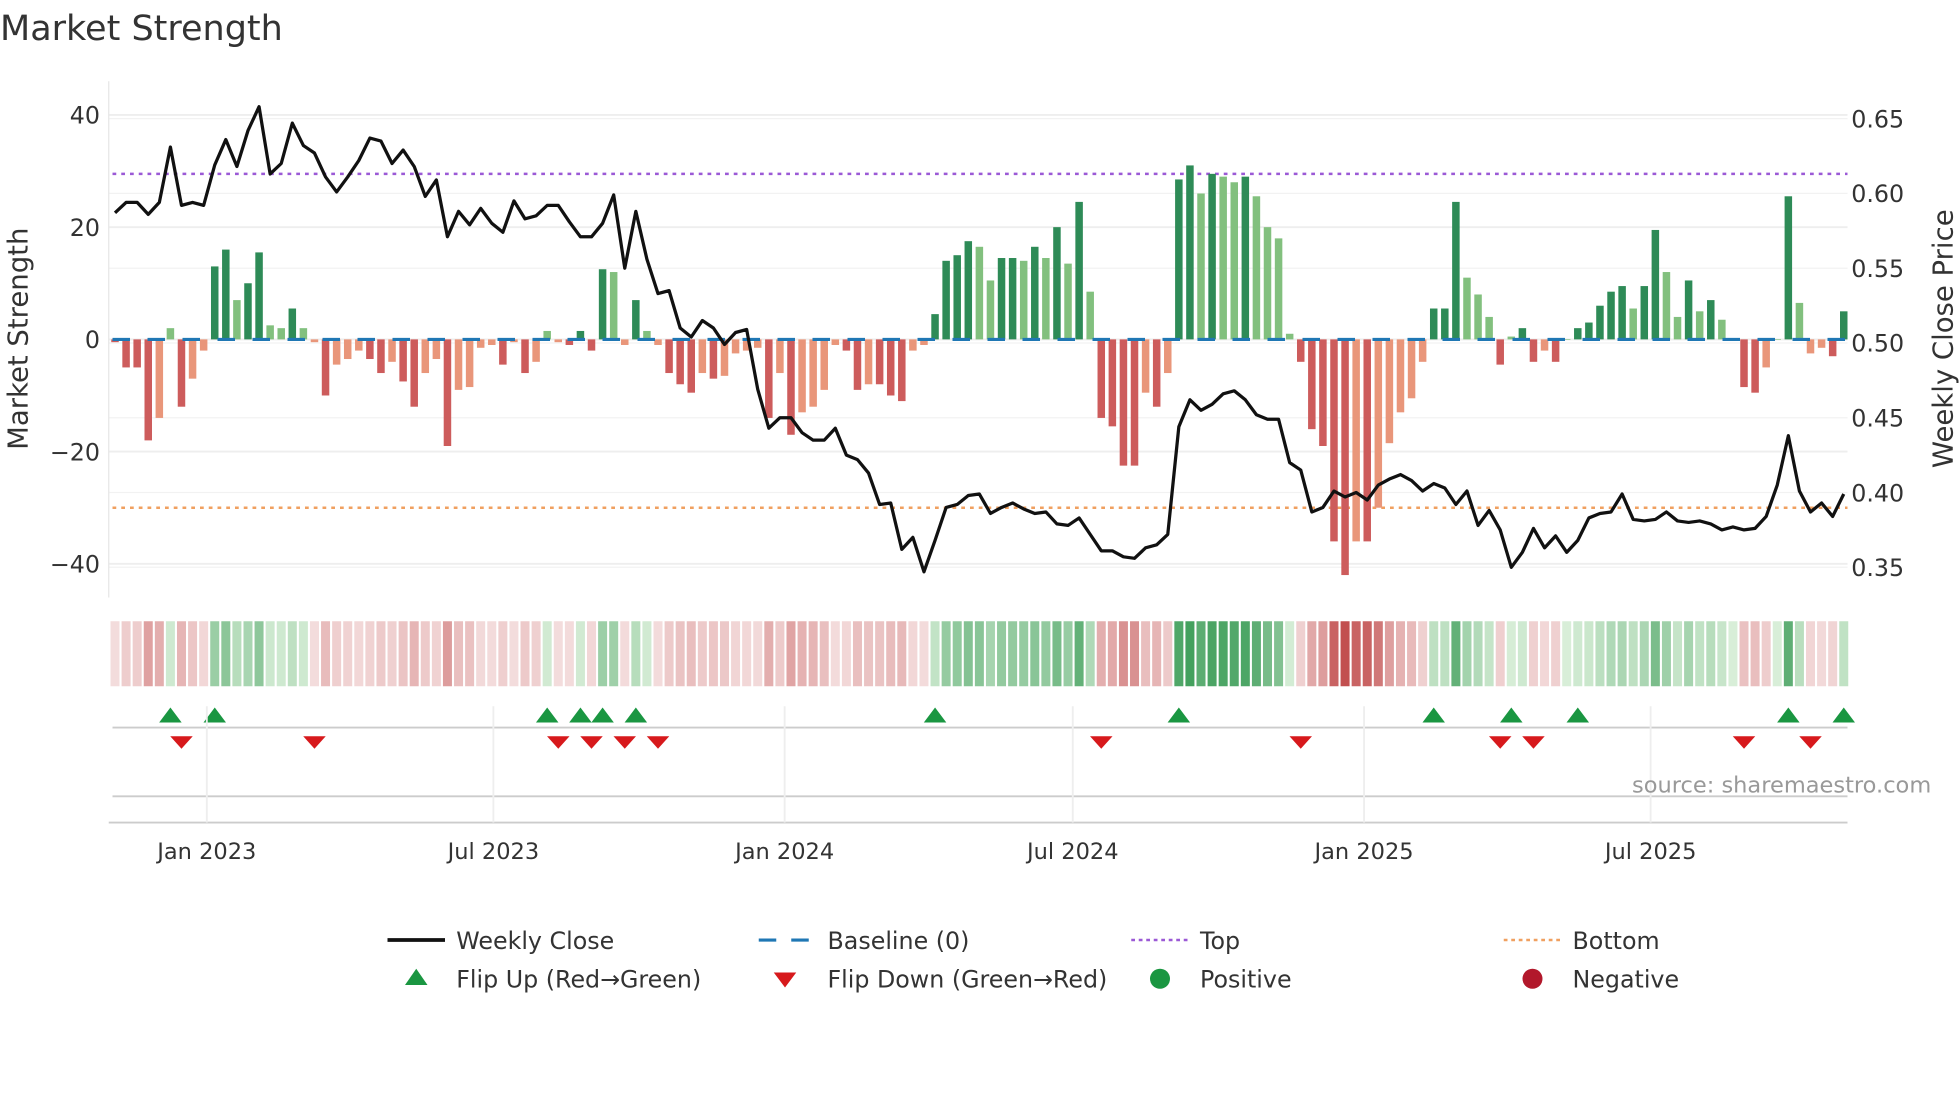 The height and width of the screenshot is (1102, 1960). What do you see at coordinates (783, 852) in the screenshot?
I see `x-tick-label: Jan 2024` at bounding box center [783, 852].